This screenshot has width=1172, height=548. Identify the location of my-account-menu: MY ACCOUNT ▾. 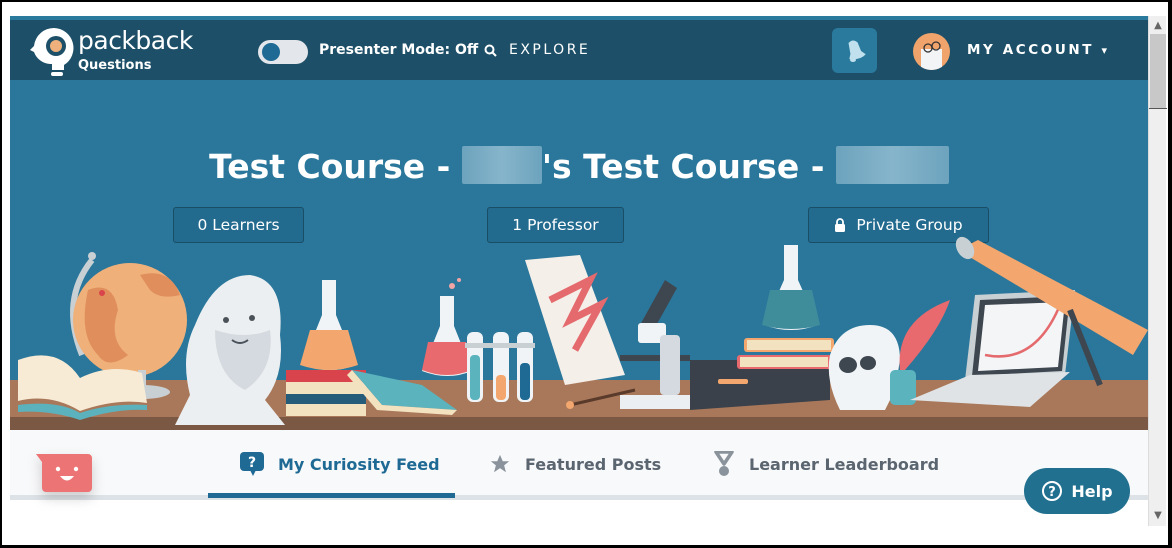
(1037, 50).